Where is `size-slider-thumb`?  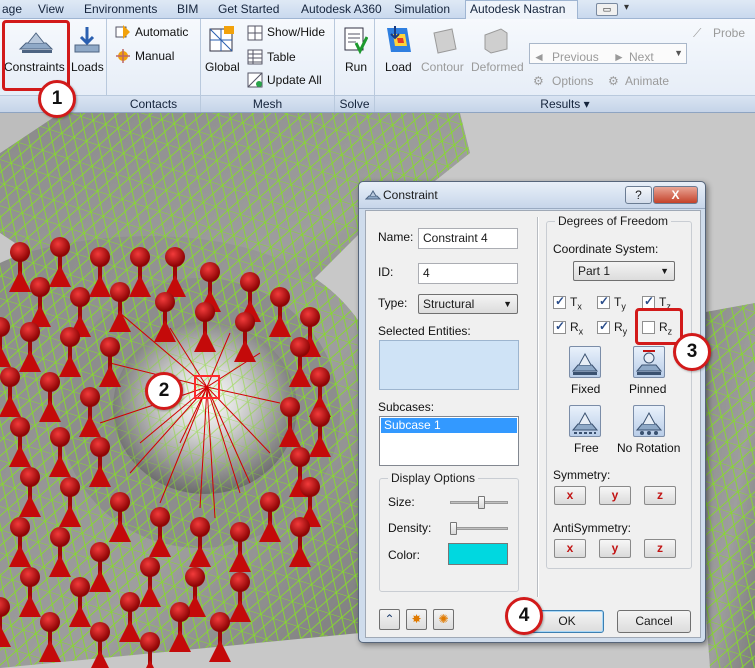
size-slider-thumb is located at coordinates (482, 502).